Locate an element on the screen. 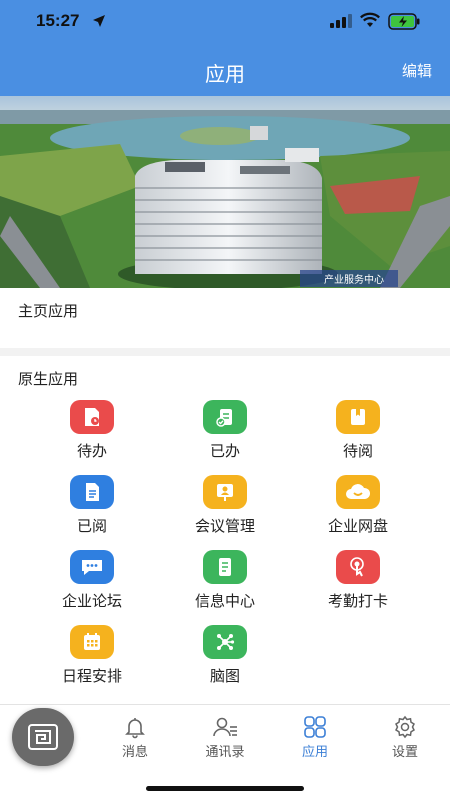 The image size is (450, 800). apps-icon is located at coordinates (315, 727).